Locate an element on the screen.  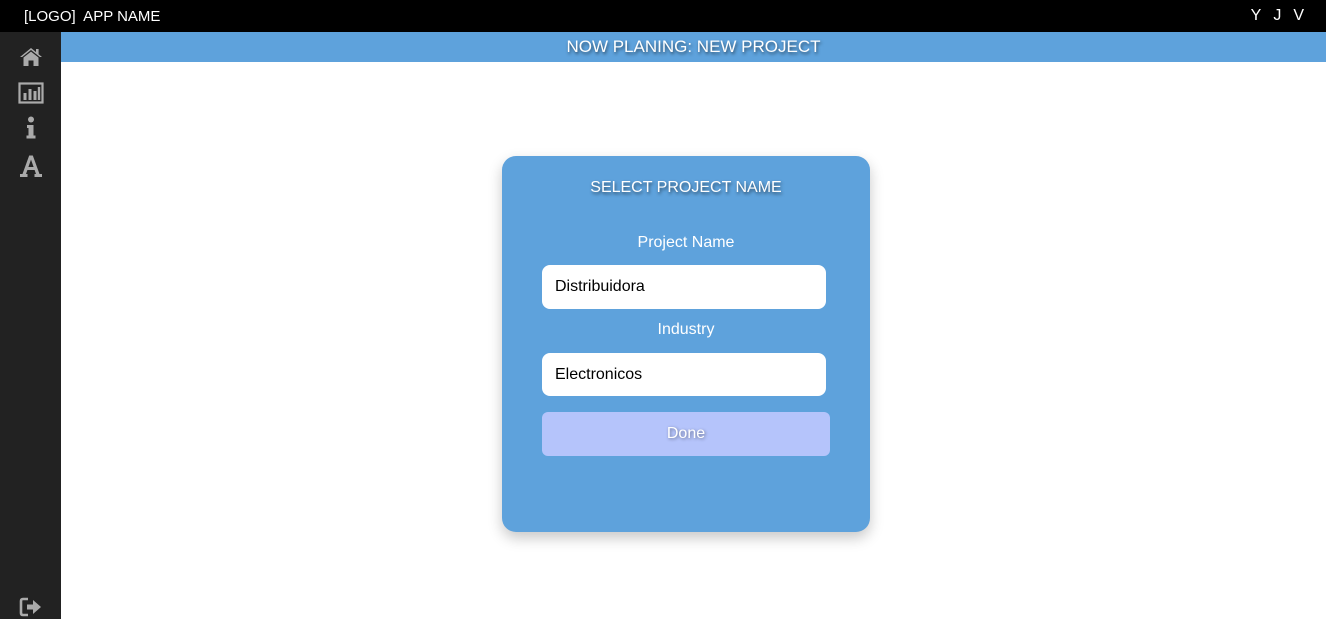
user-initials: Y J V is located at coordinates (1277, 16).